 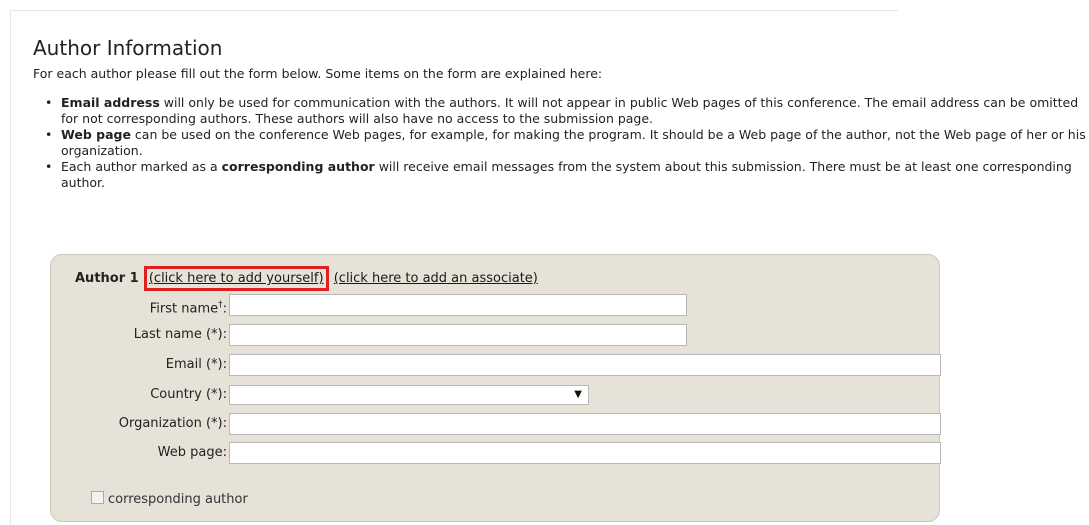 What do you see at coordinates (139, 395) in the screenshot?
I see `country-label-col: Country (*):` at bounding box center [139, 395].